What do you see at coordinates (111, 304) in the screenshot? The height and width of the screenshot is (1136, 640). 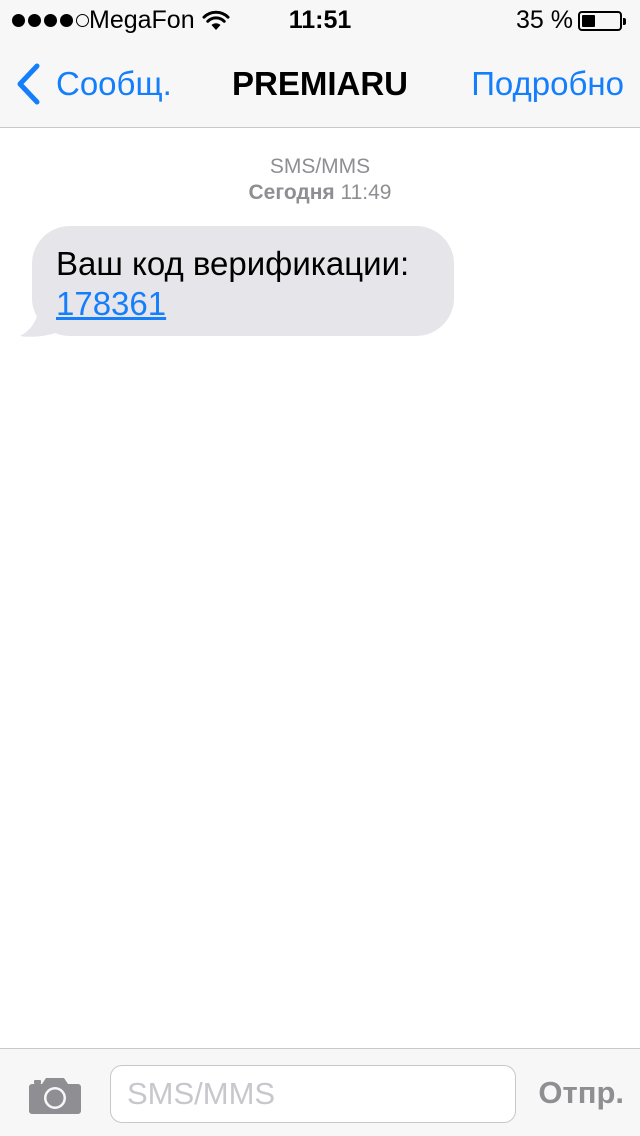 I see `verification-code-link: 178361` at bounding box center [111, 304].